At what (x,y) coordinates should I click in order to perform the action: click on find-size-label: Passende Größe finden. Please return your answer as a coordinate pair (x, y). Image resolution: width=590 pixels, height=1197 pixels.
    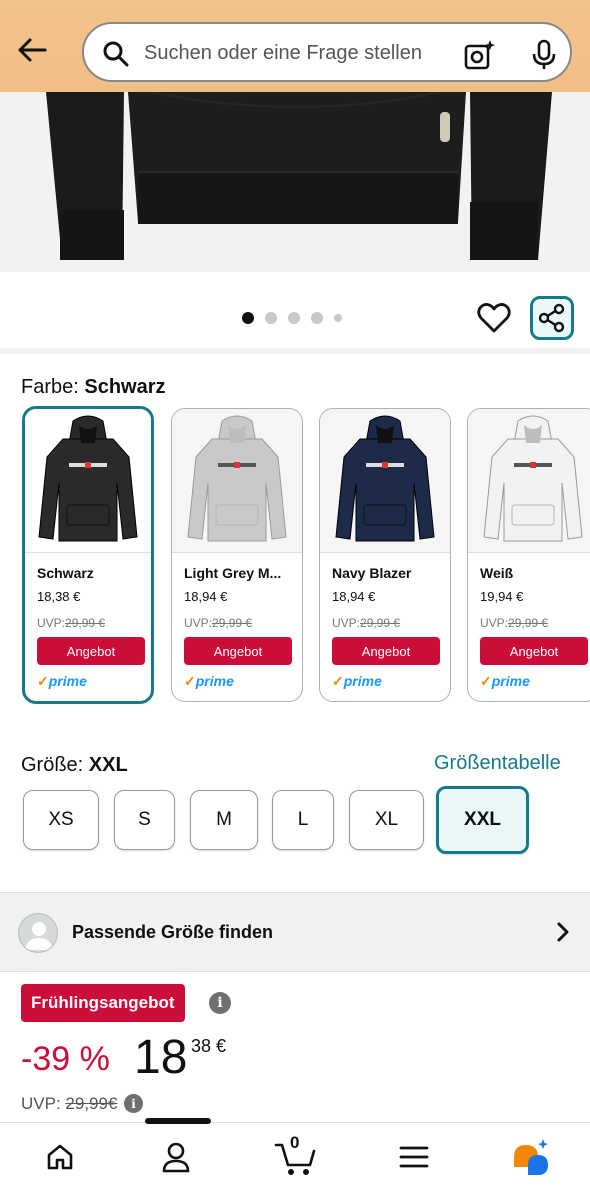
    Looking at the image, I should click on (173, 932).